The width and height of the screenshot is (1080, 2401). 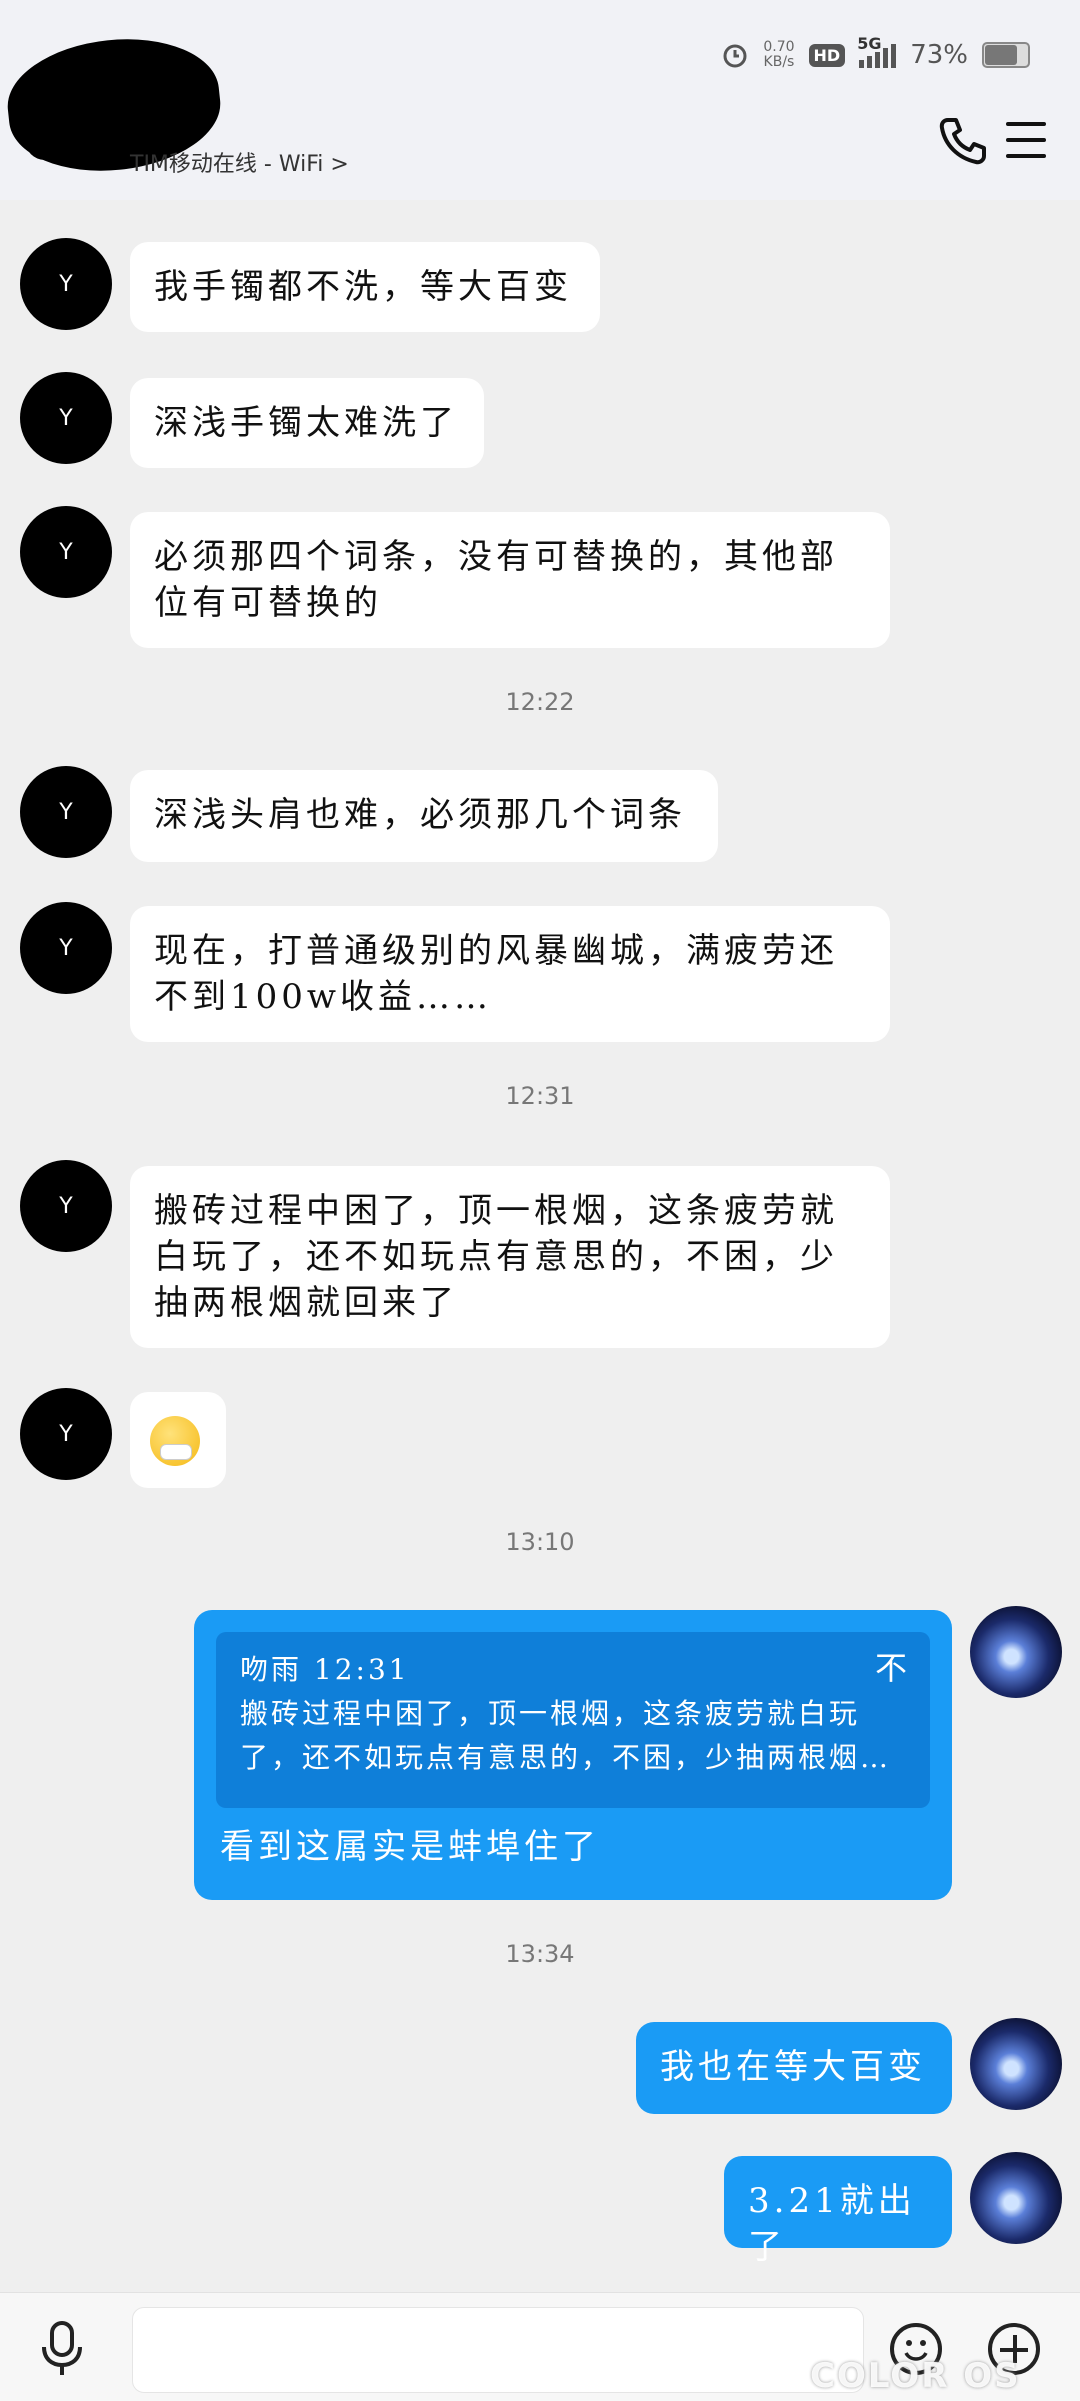 I want to click on signal-icon: 5G, so click(x=877, y=51).